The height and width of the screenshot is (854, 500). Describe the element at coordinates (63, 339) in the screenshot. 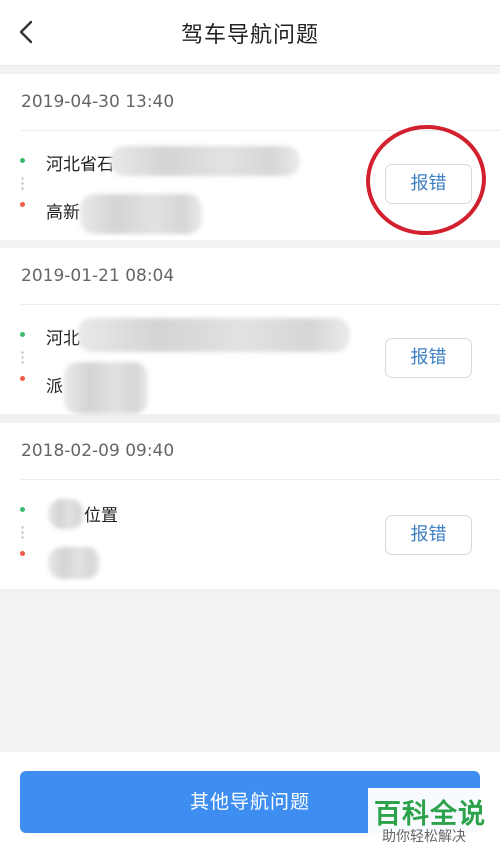

I see `route-start: 河北` at that location.